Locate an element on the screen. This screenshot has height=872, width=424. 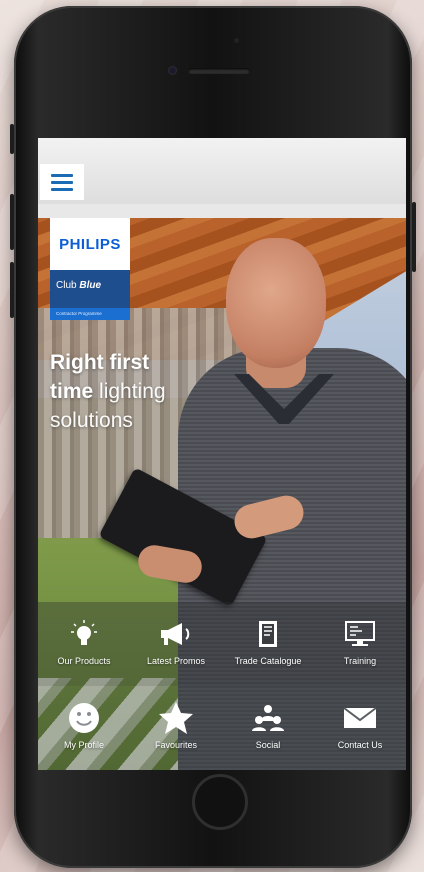
lightbulb-icon is located at coordinates (84, 634).